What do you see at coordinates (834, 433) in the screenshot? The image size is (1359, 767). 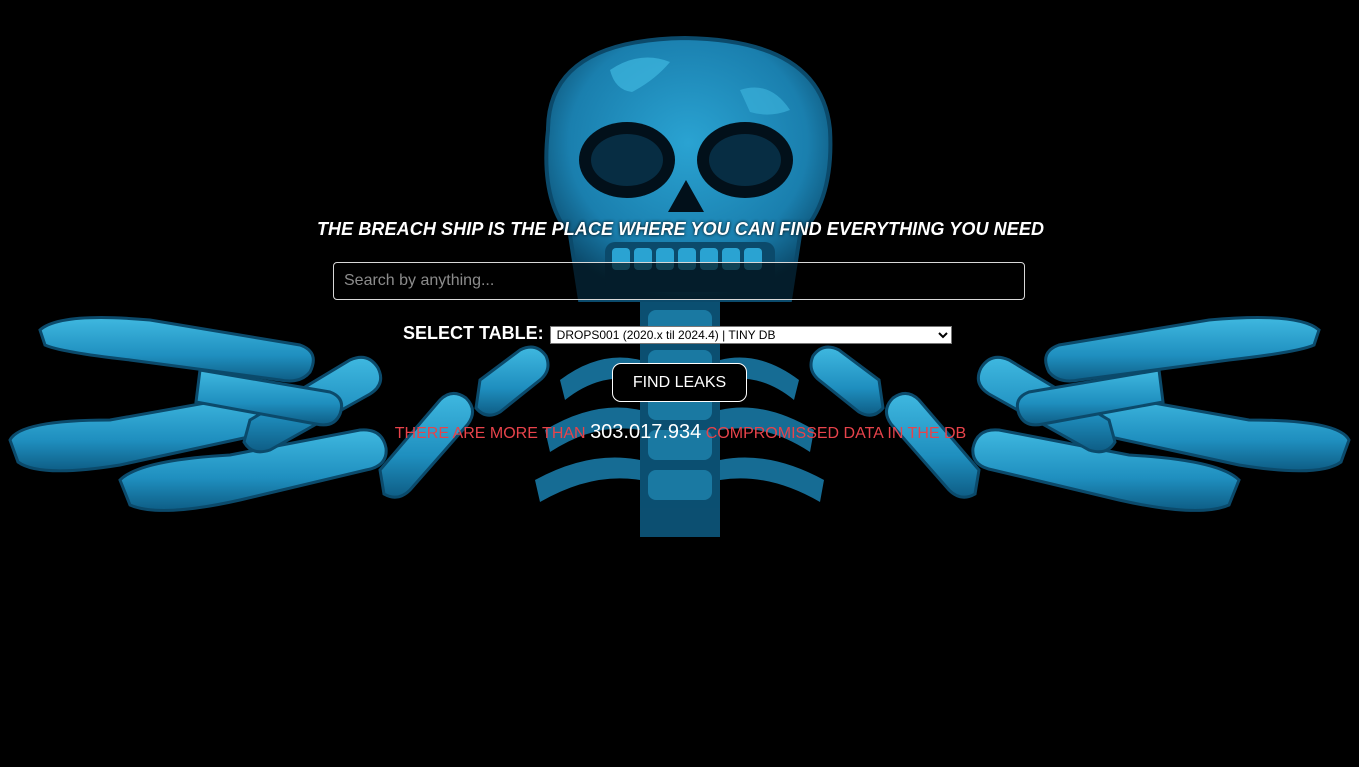 I see `stats-suffix: COMPROMISSED DATA IN THE DB` at bounding box center [834, 433].